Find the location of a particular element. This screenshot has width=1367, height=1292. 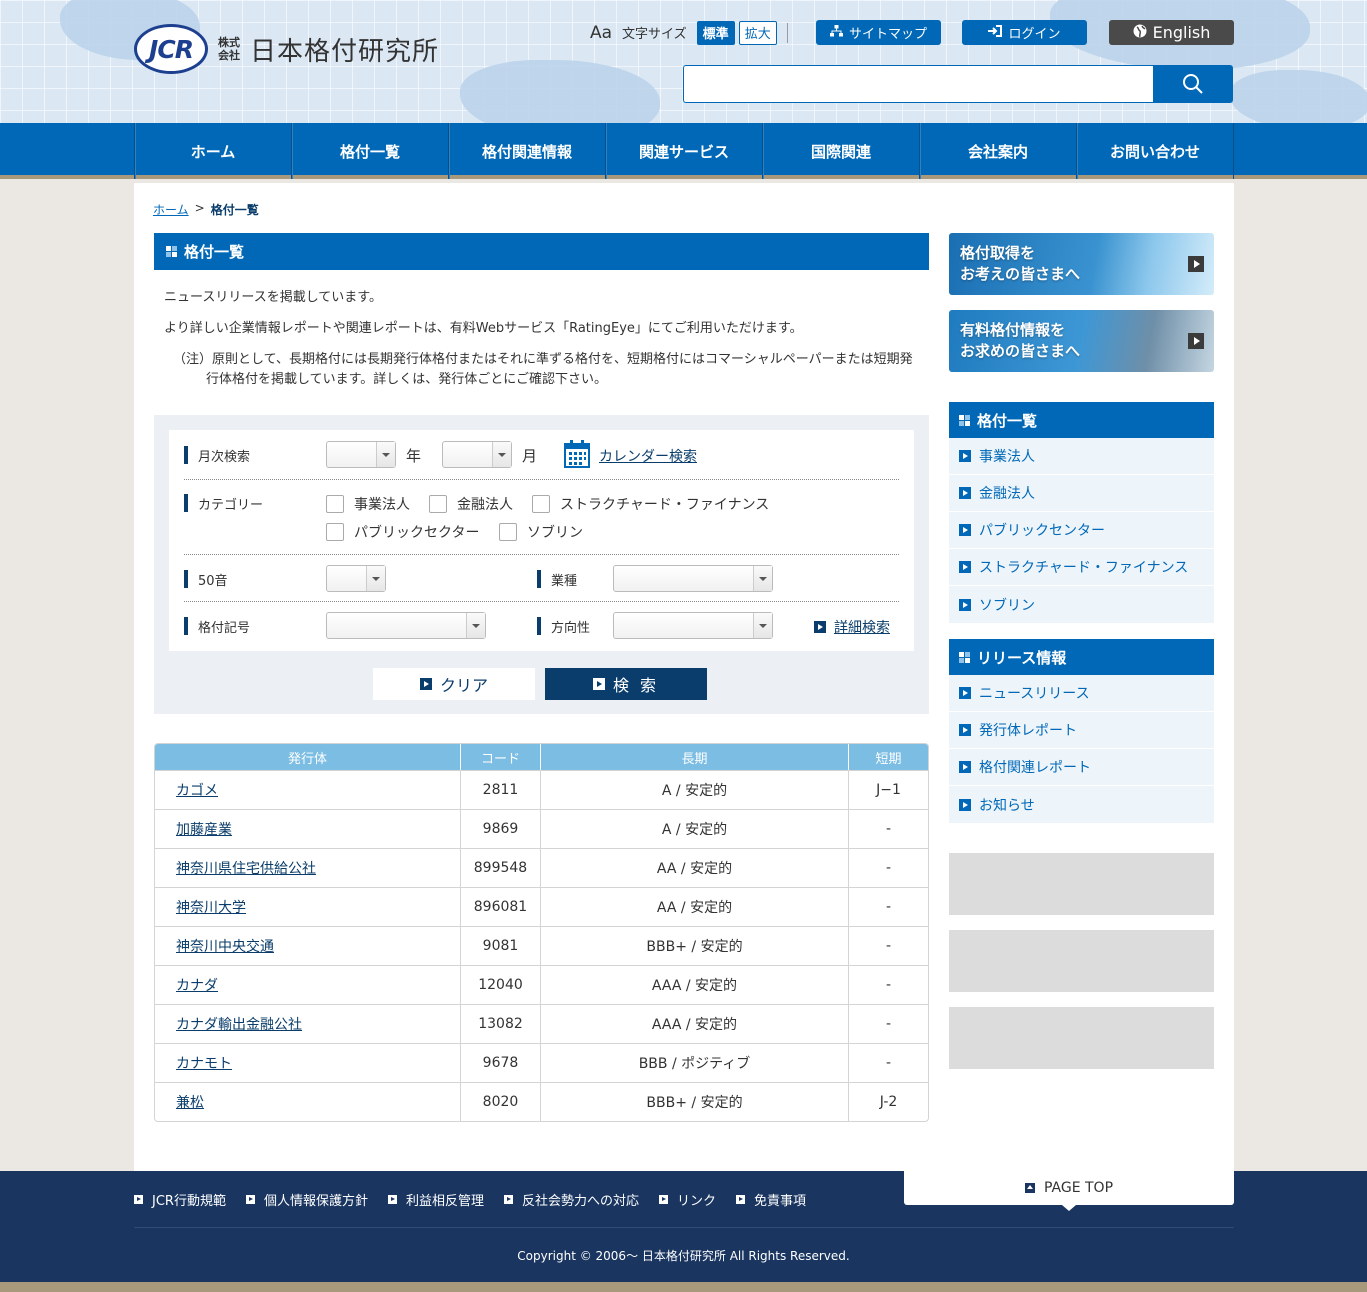

footer-link-links: リンク is located at coordinates (687, 1199).